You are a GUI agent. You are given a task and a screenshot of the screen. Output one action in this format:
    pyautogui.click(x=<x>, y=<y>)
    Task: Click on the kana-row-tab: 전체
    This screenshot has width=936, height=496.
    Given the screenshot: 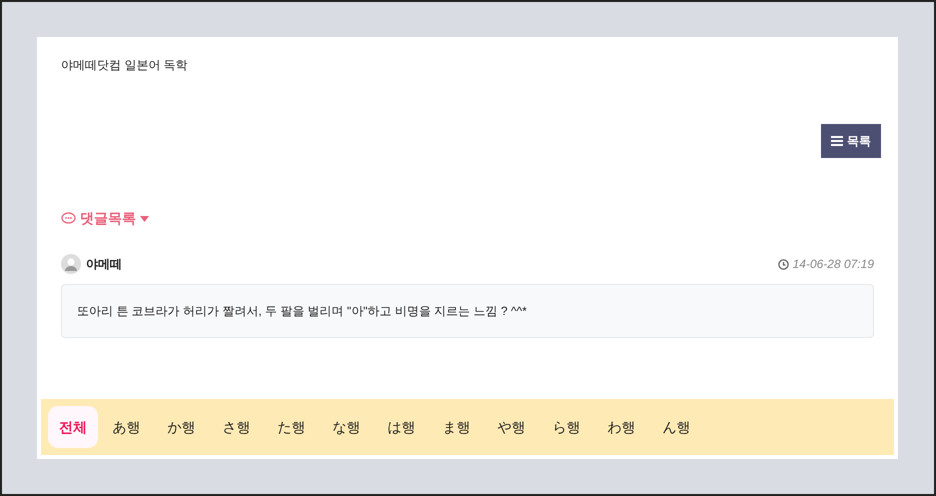 What is the action you would take?
    pyautogui.click(x=73, y=427)
    